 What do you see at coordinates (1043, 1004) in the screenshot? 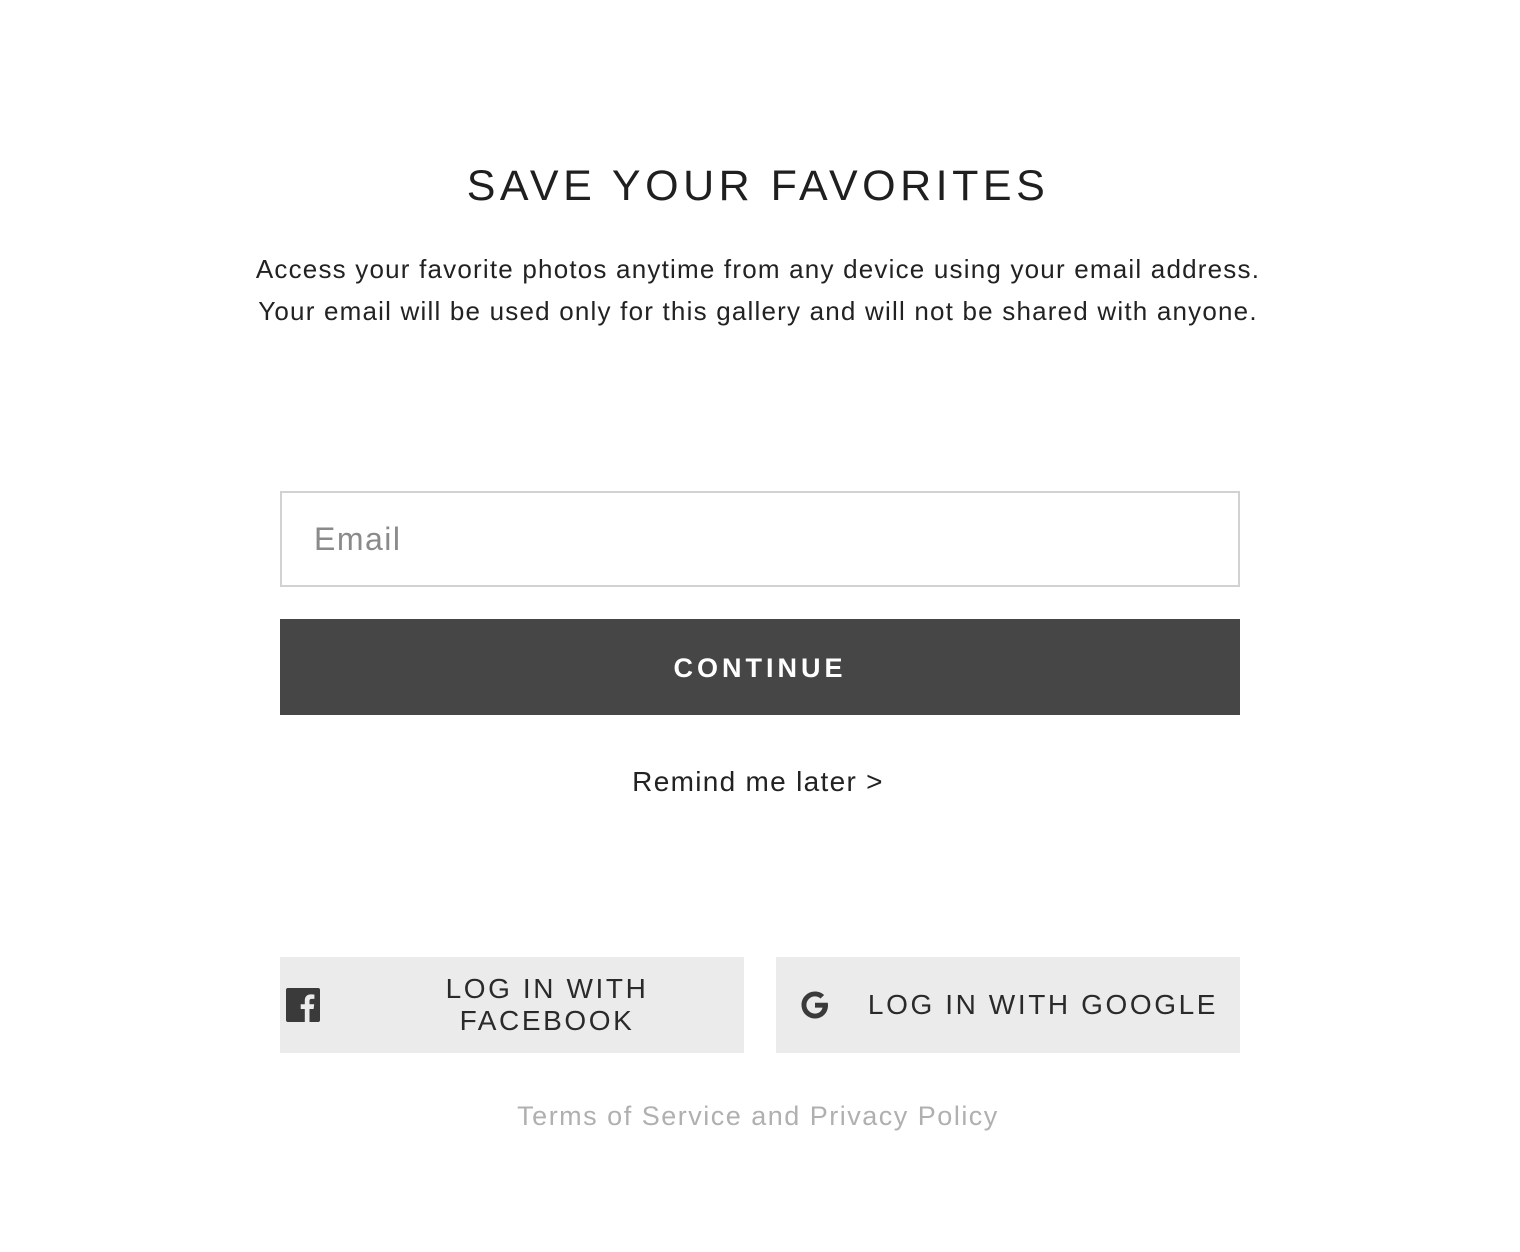
I see `google-login-label: LOG IN WITH GOOGLE` at bounding box center [1043, 1004].